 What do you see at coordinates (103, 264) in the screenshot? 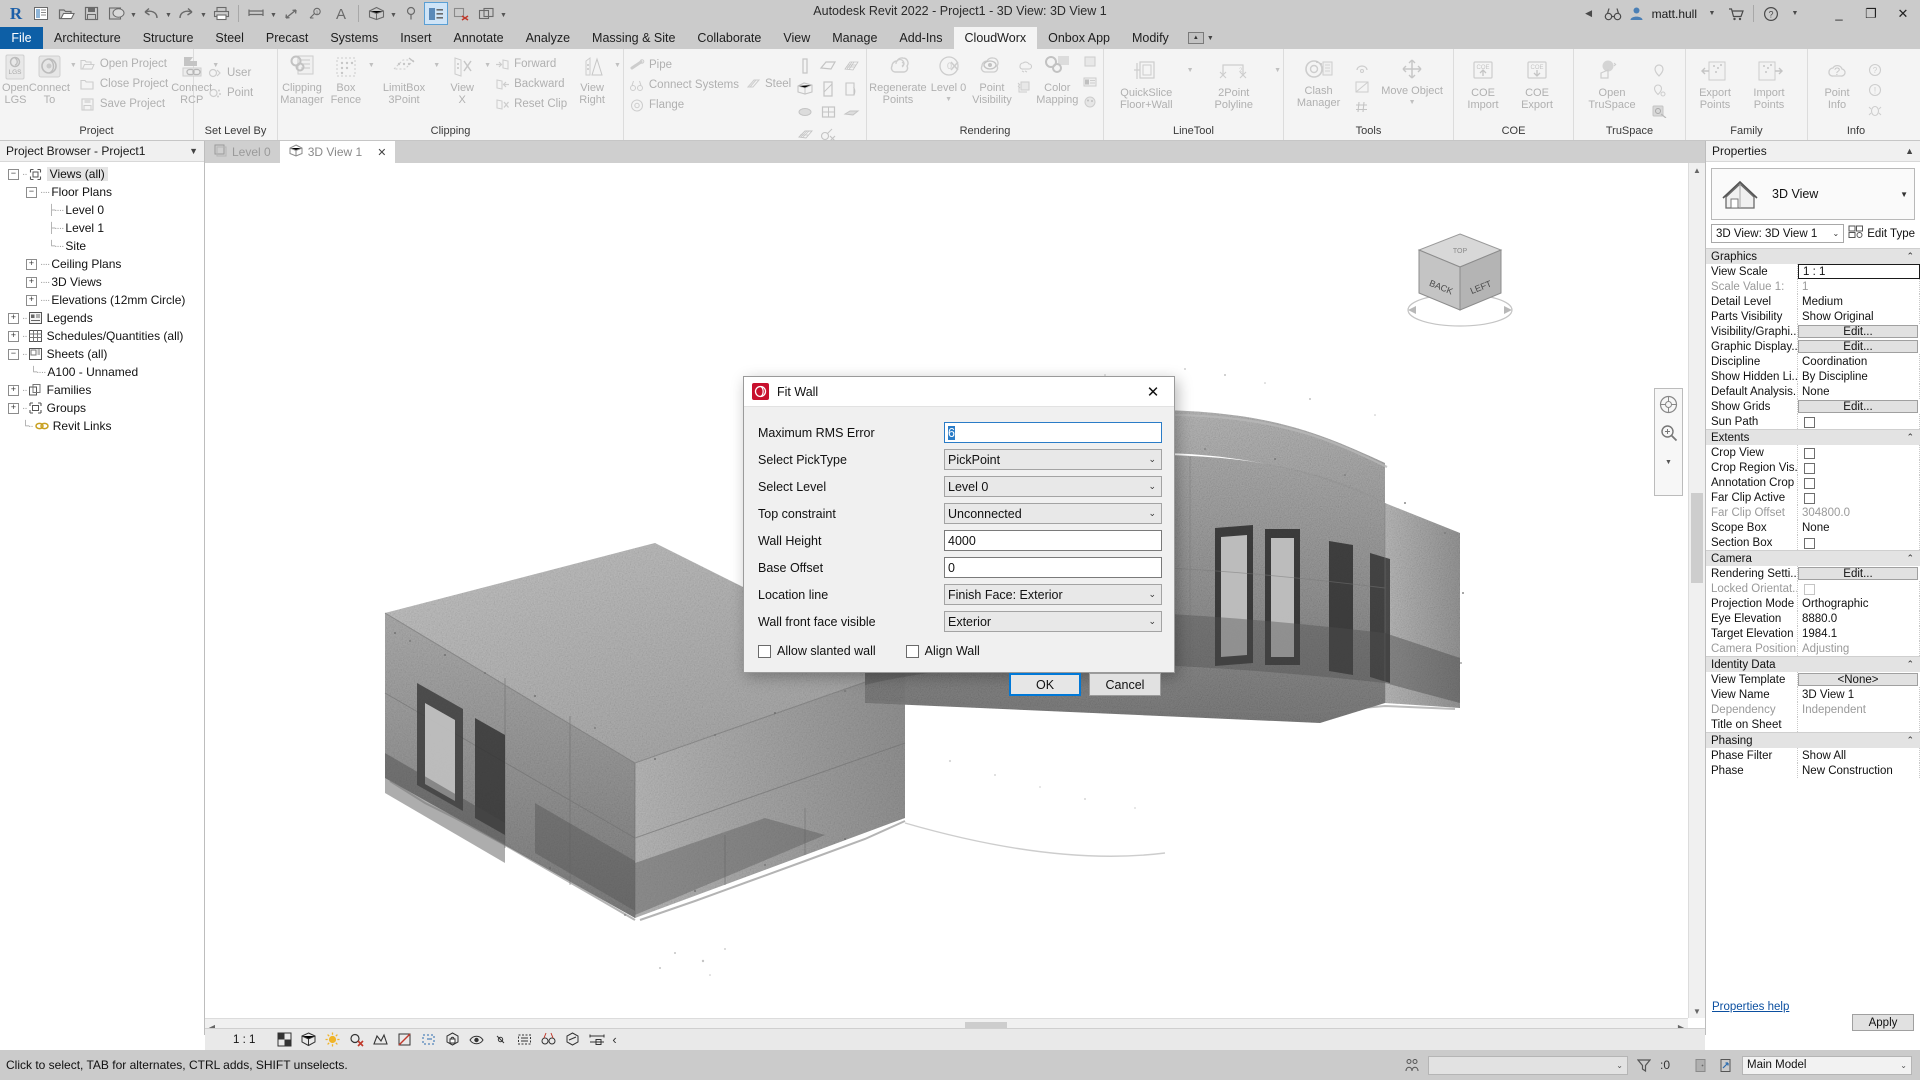
I see `tree-node-ceiling-plans: + ···· Ceiling Plans` at bounding box center [103, 264].